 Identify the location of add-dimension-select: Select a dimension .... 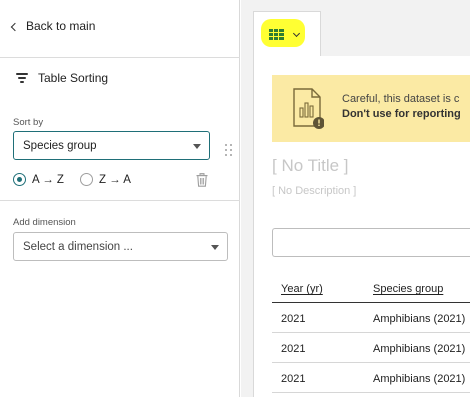
(120, 246).